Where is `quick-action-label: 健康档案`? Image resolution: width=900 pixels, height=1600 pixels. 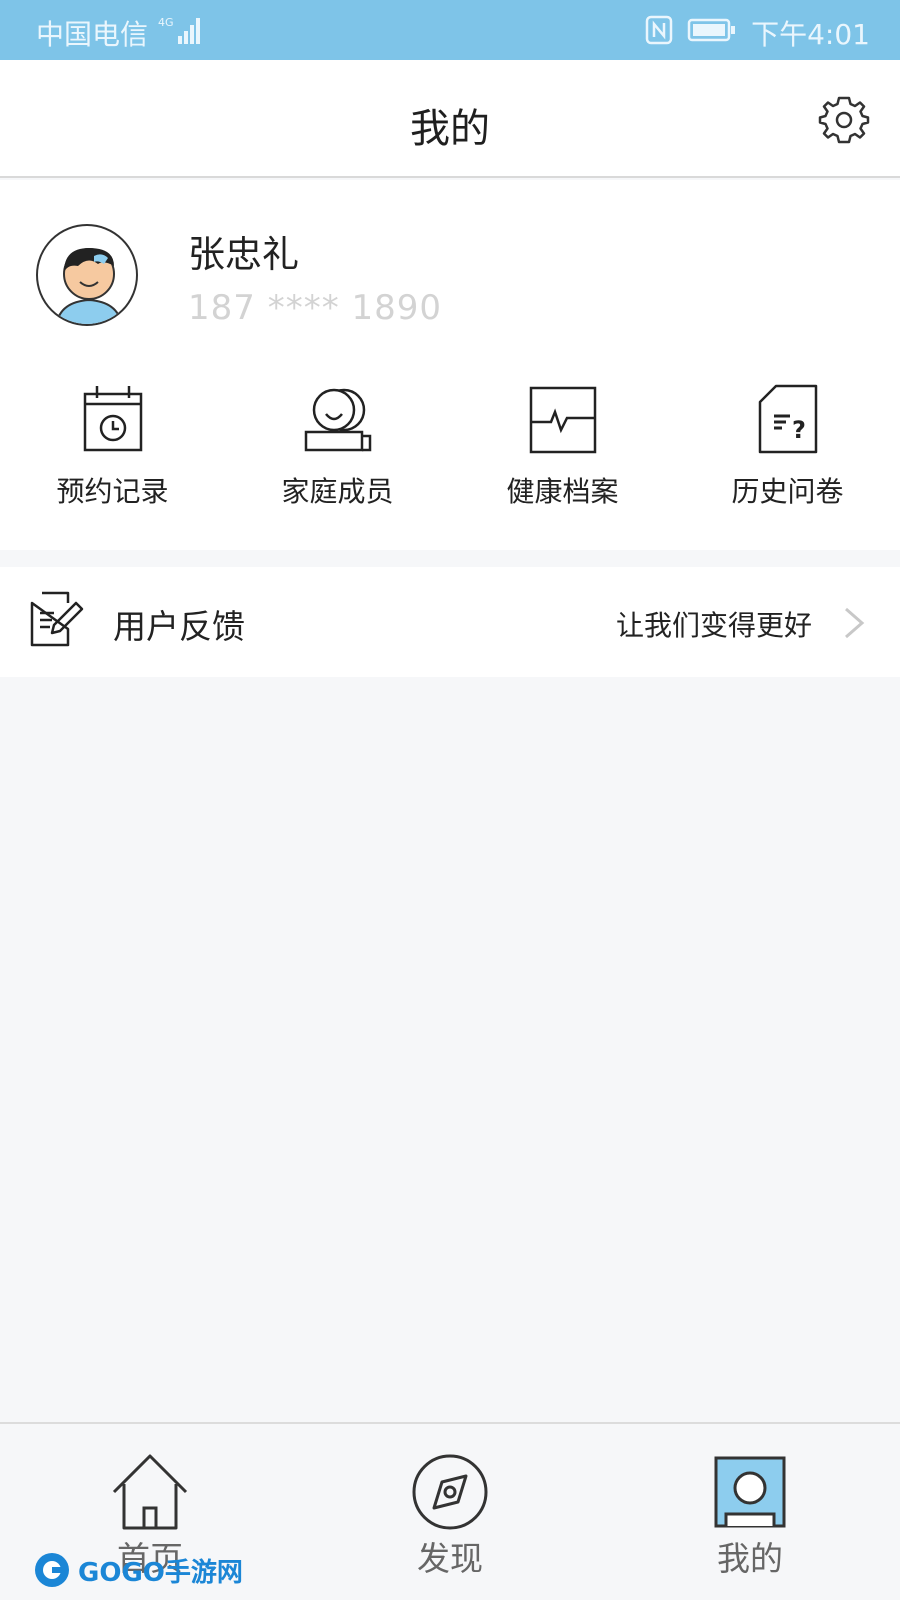
quick-action-label: 健康档案 is located at coordinates (562, 491).